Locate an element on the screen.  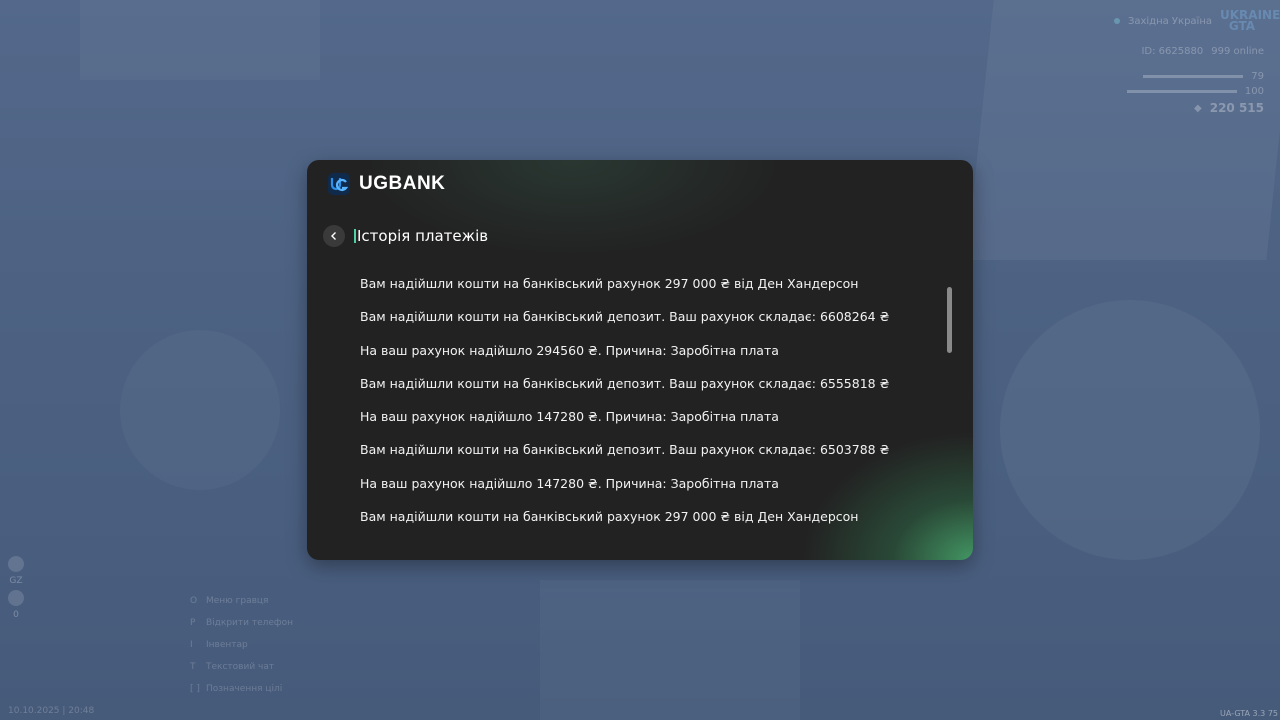
radio-icon is located at coordinates (16, 564).